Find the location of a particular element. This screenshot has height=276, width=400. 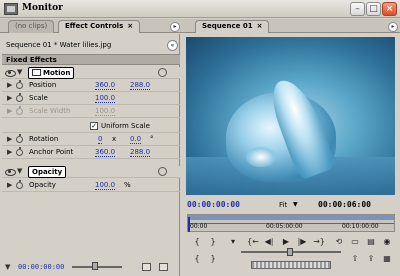

effect-panel-menu-icon: ▸ is located at coordinates (175, 27).